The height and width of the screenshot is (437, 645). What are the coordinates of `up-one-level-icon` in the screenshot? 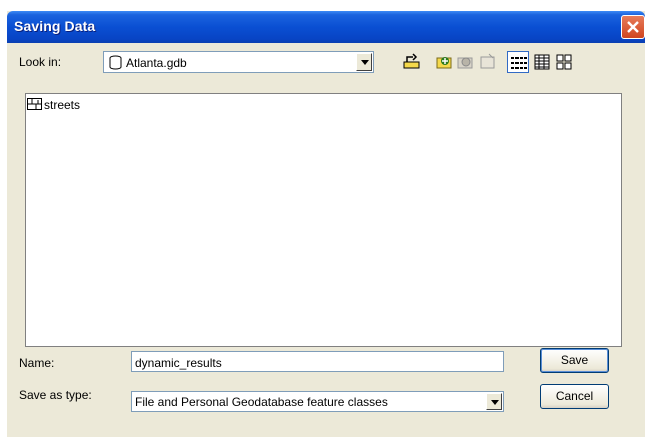 It's located at (411, 61).